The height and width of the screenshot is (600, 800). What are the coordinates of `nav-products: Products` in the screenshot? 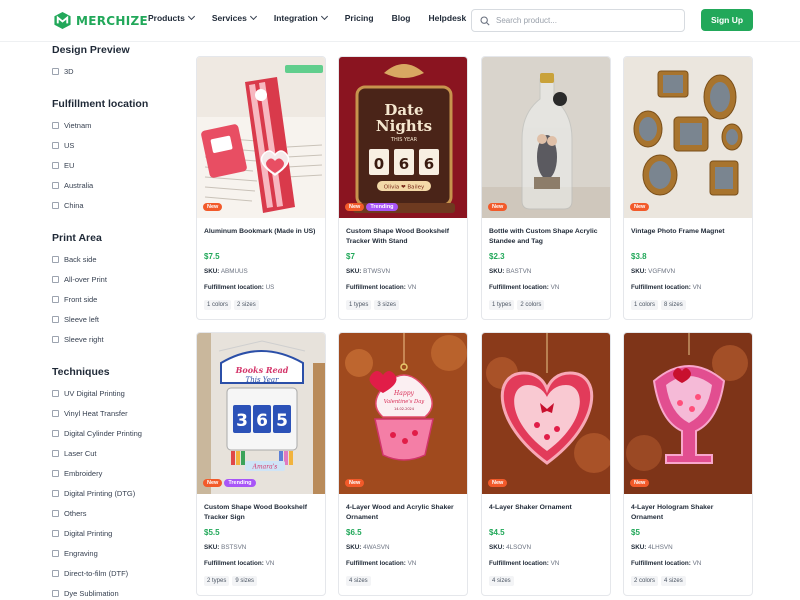 It's located at (171, 17).